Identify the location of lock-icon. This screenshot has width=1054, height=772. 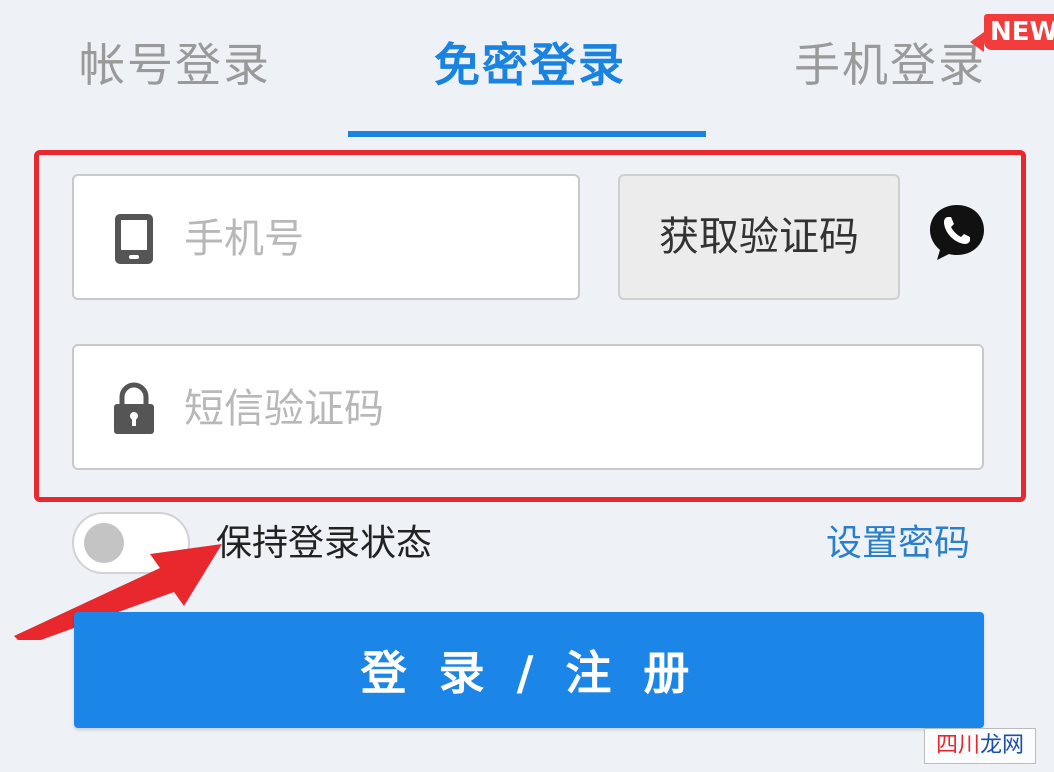
(134, 408).